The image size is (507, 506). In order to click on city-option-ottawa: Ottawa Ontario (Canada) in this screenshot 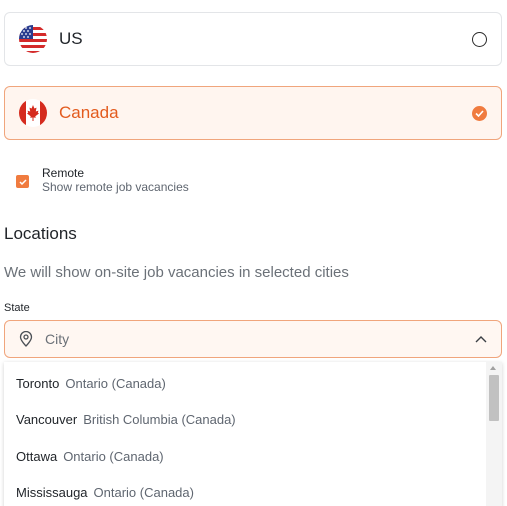, I will do `click(90, 456)`.